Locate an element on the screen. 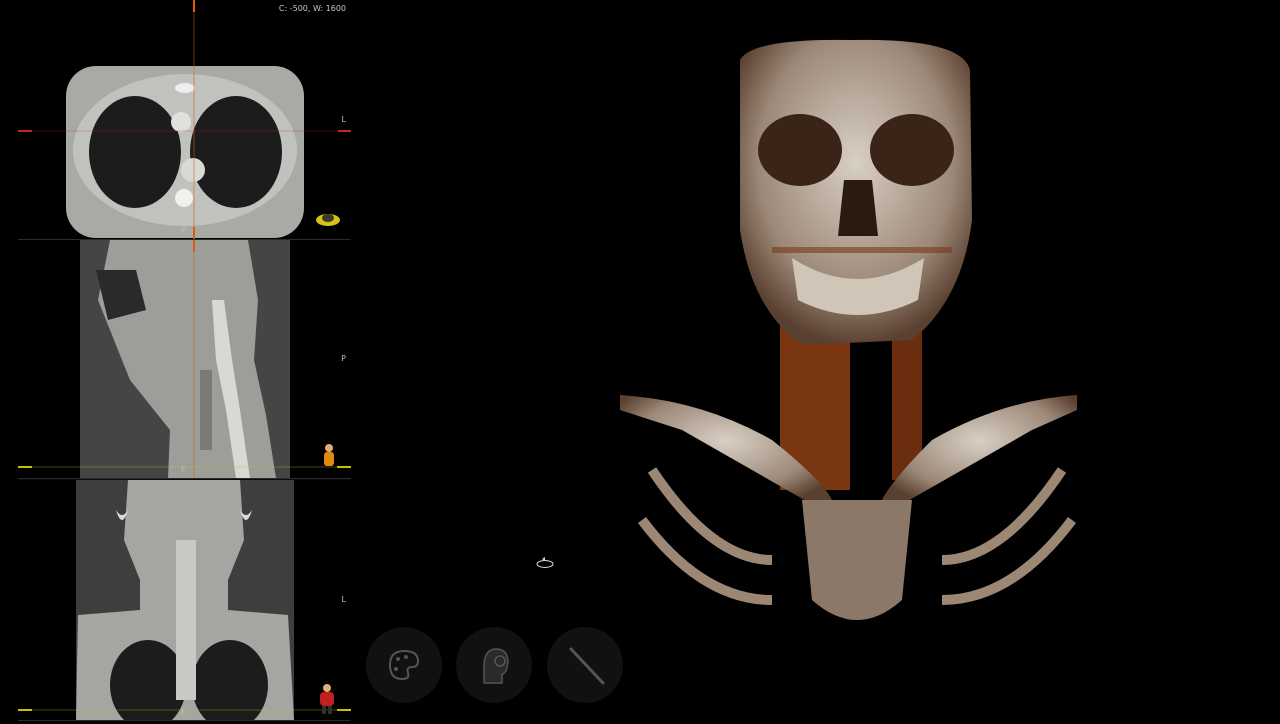 The width and height of the screenshot is (1280, 724). axial-ct-image is located at coordinates (184, 119).